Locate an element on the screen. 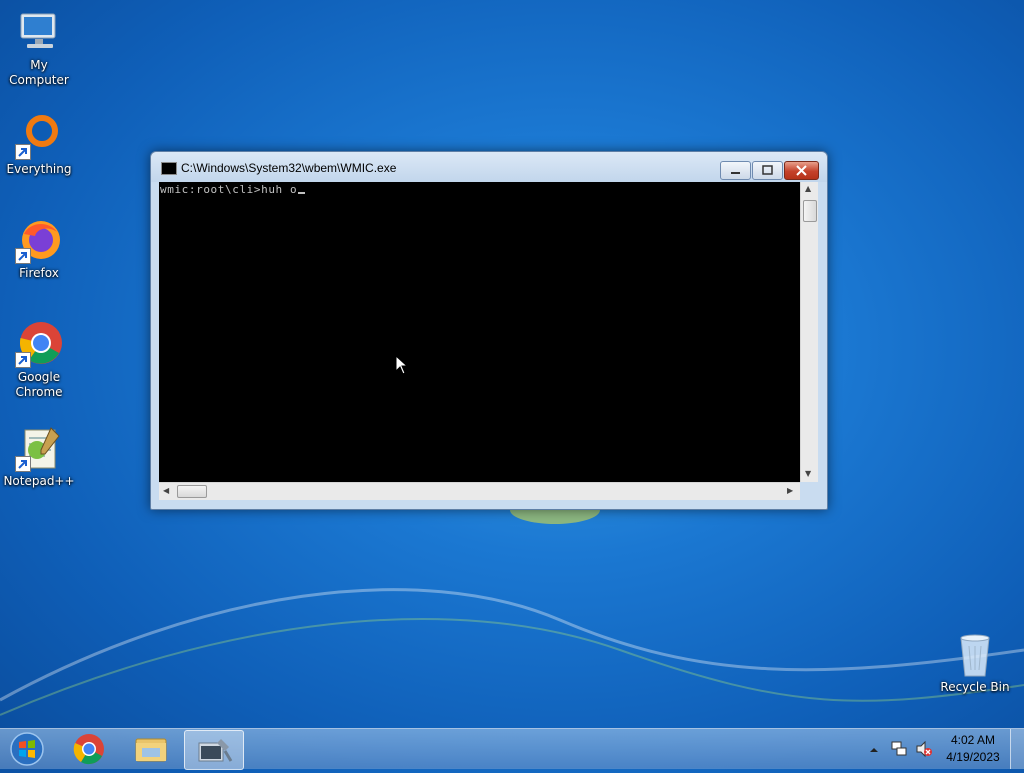 This screenshot has height=773, width=1024. start-button is located at coordinates (27, 749).